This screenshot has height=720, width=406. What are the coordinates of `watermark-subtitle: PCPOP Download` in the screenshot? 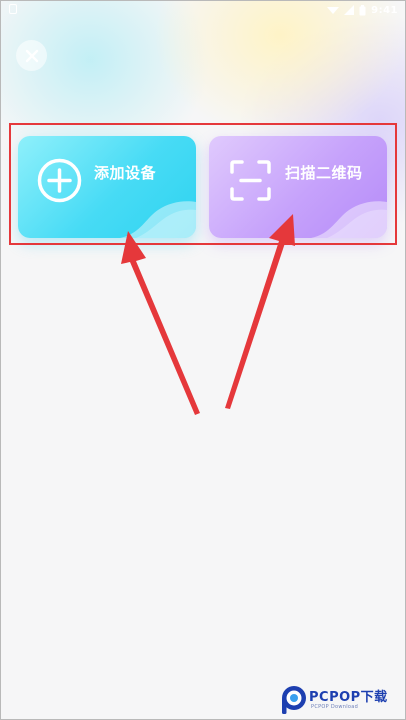 It's located at (335, 707).